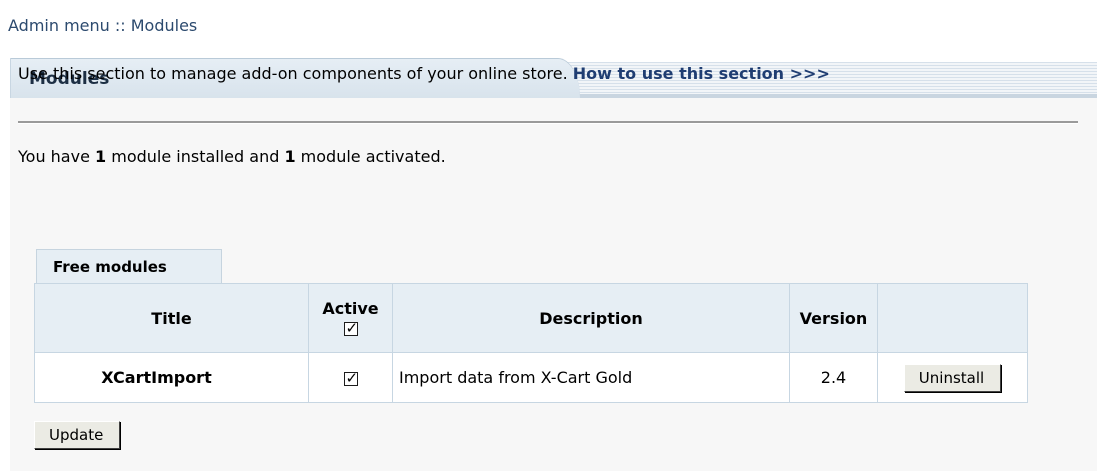  I want to click on module-actions-cell: Uninstall, so click(952, 377).